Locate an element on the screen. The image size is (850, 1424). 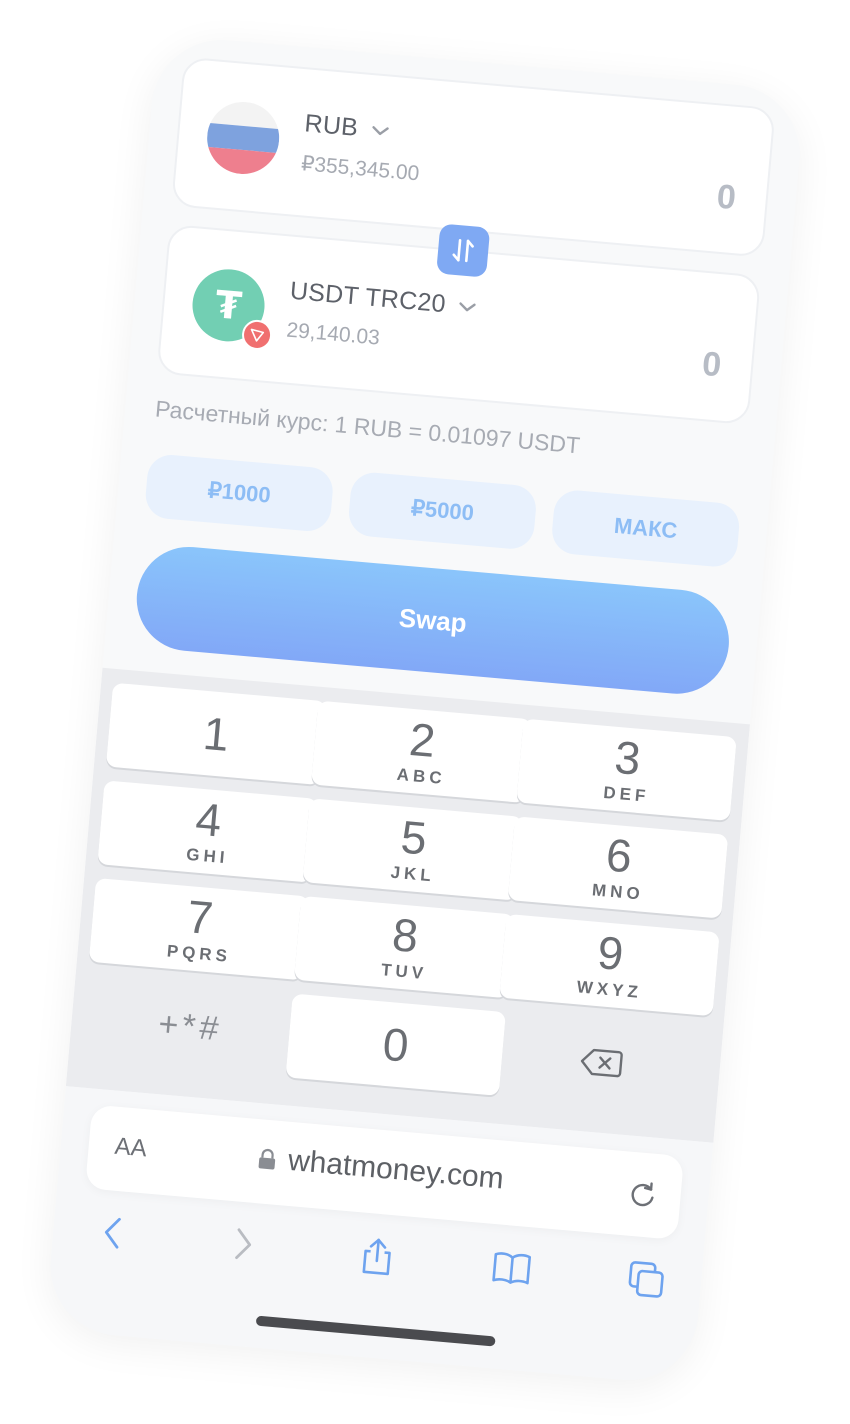
key-1: 1 is located at coordinates (216, 734).